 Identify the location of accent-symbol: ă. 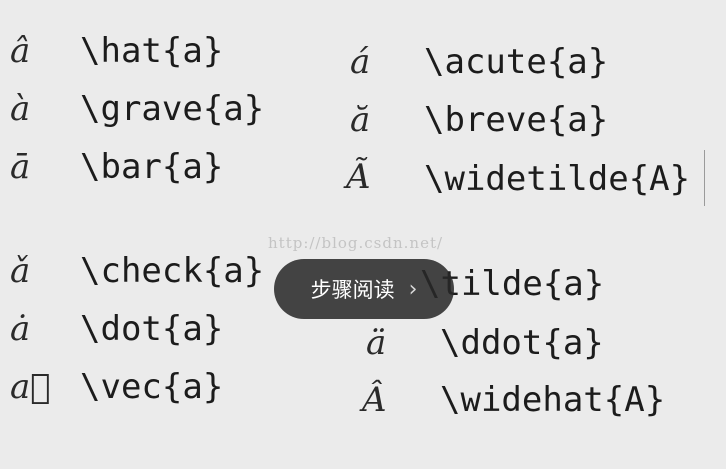
(360, 120).